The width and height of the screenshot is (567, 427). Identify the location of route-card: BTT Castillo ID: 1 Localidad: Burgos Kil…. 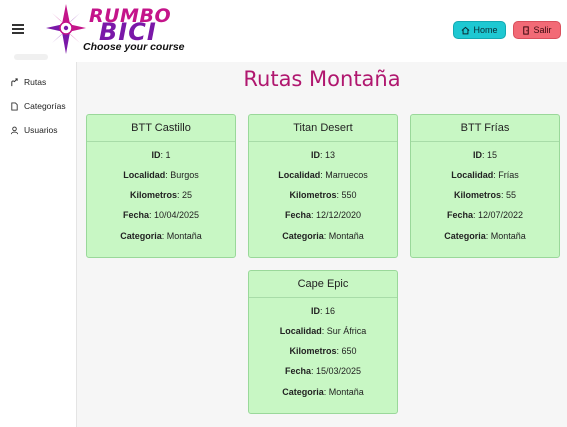
(161, 186).